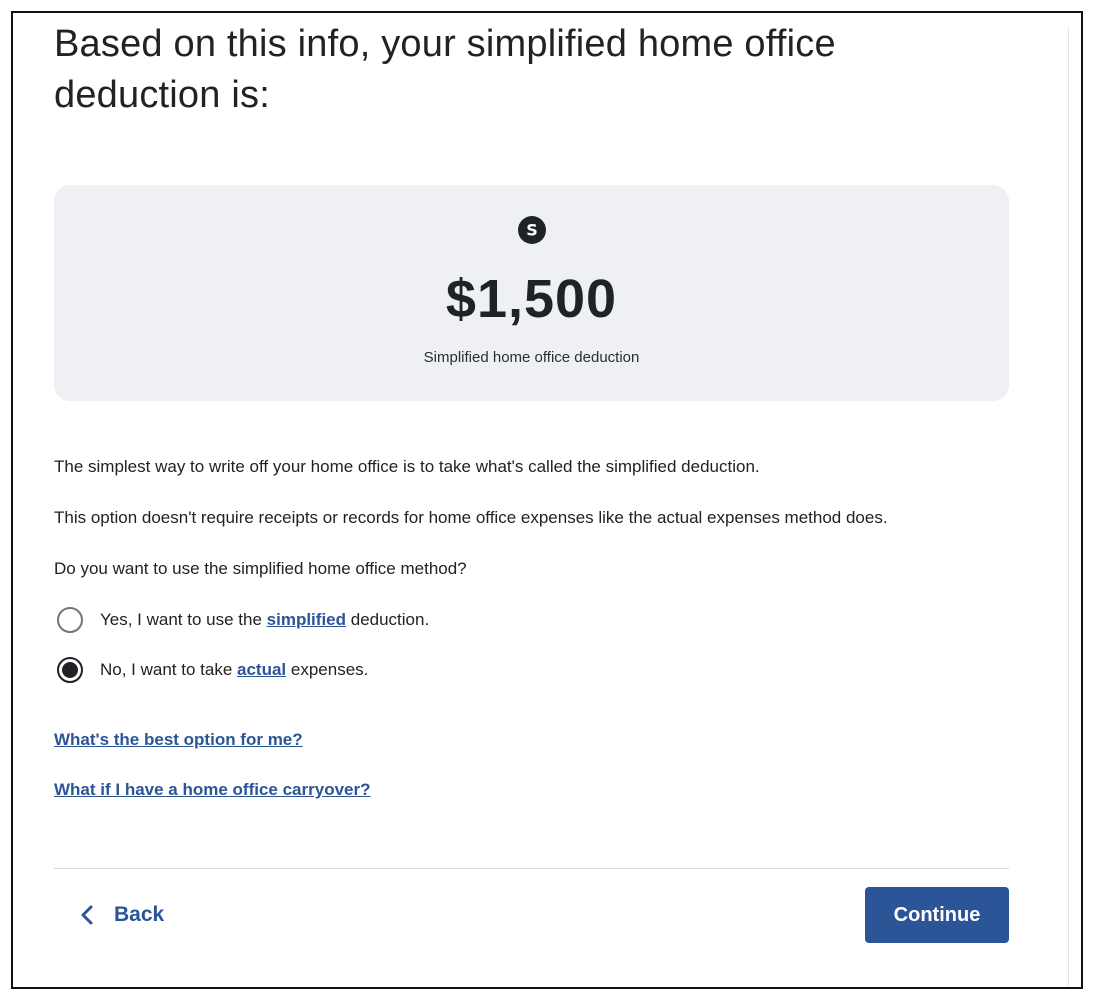 Image resolution: width=1096 pixels, height=1006 pixels. Describe the element at coordinates (70, 620) in the screenshot. I see `radio-button-unselected` at that location.